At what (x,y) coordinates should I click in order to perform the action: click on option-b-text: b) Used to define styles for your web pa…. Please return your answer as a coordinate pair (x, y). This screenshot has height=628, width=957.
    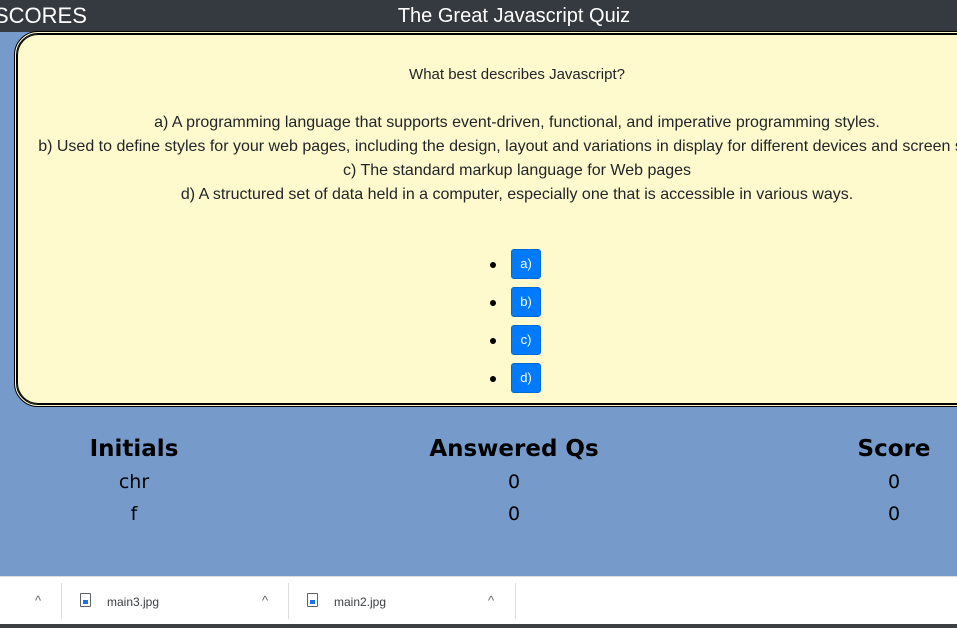
    Looking at the image, I should click on (497, 146).